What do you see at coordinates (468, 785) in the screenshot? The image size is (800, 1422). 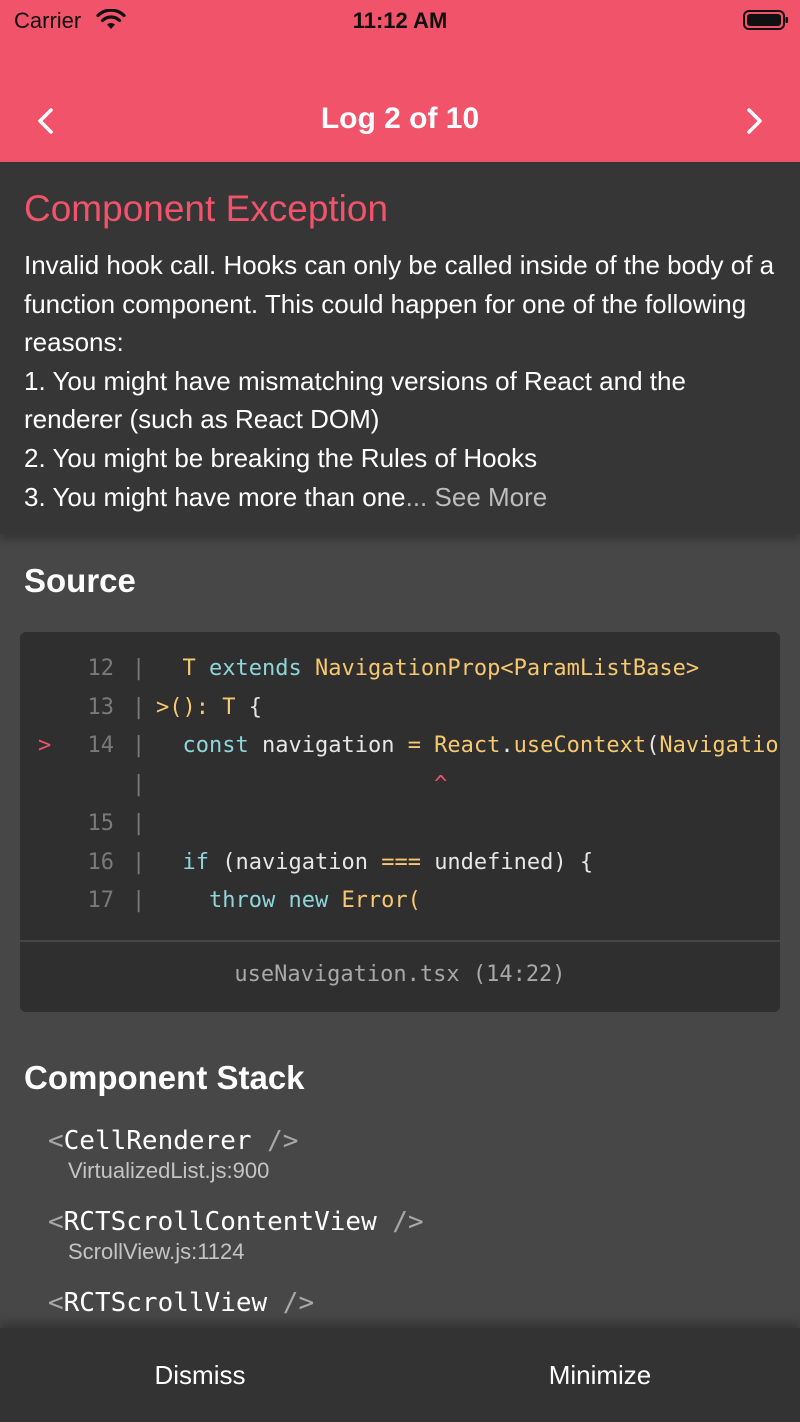 I see `code-text: ^` at bounding box center [468, 785].